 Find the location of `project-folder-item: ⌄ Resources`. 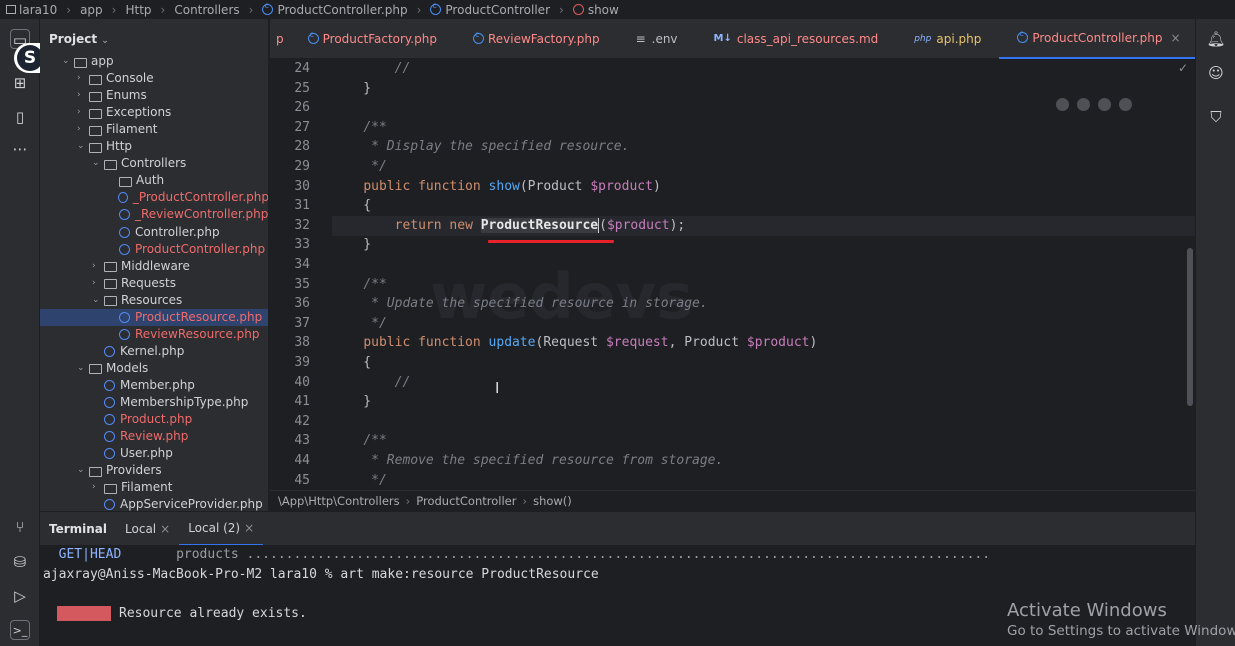

project-folder-item: ⌄ Resources is located at coordinates (154, 300).